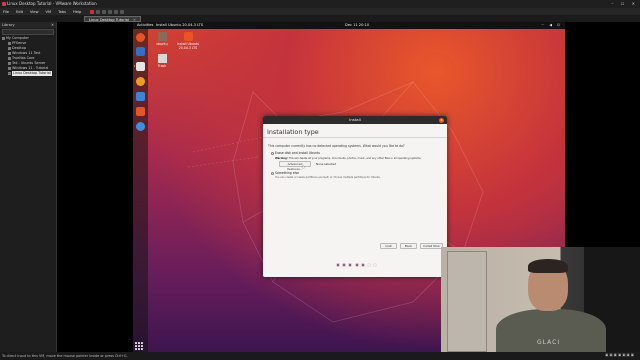  What do you see at coordinates (273, 173) in the screenshot?
I see `something-else-radio` at bounding box center [273, 173].